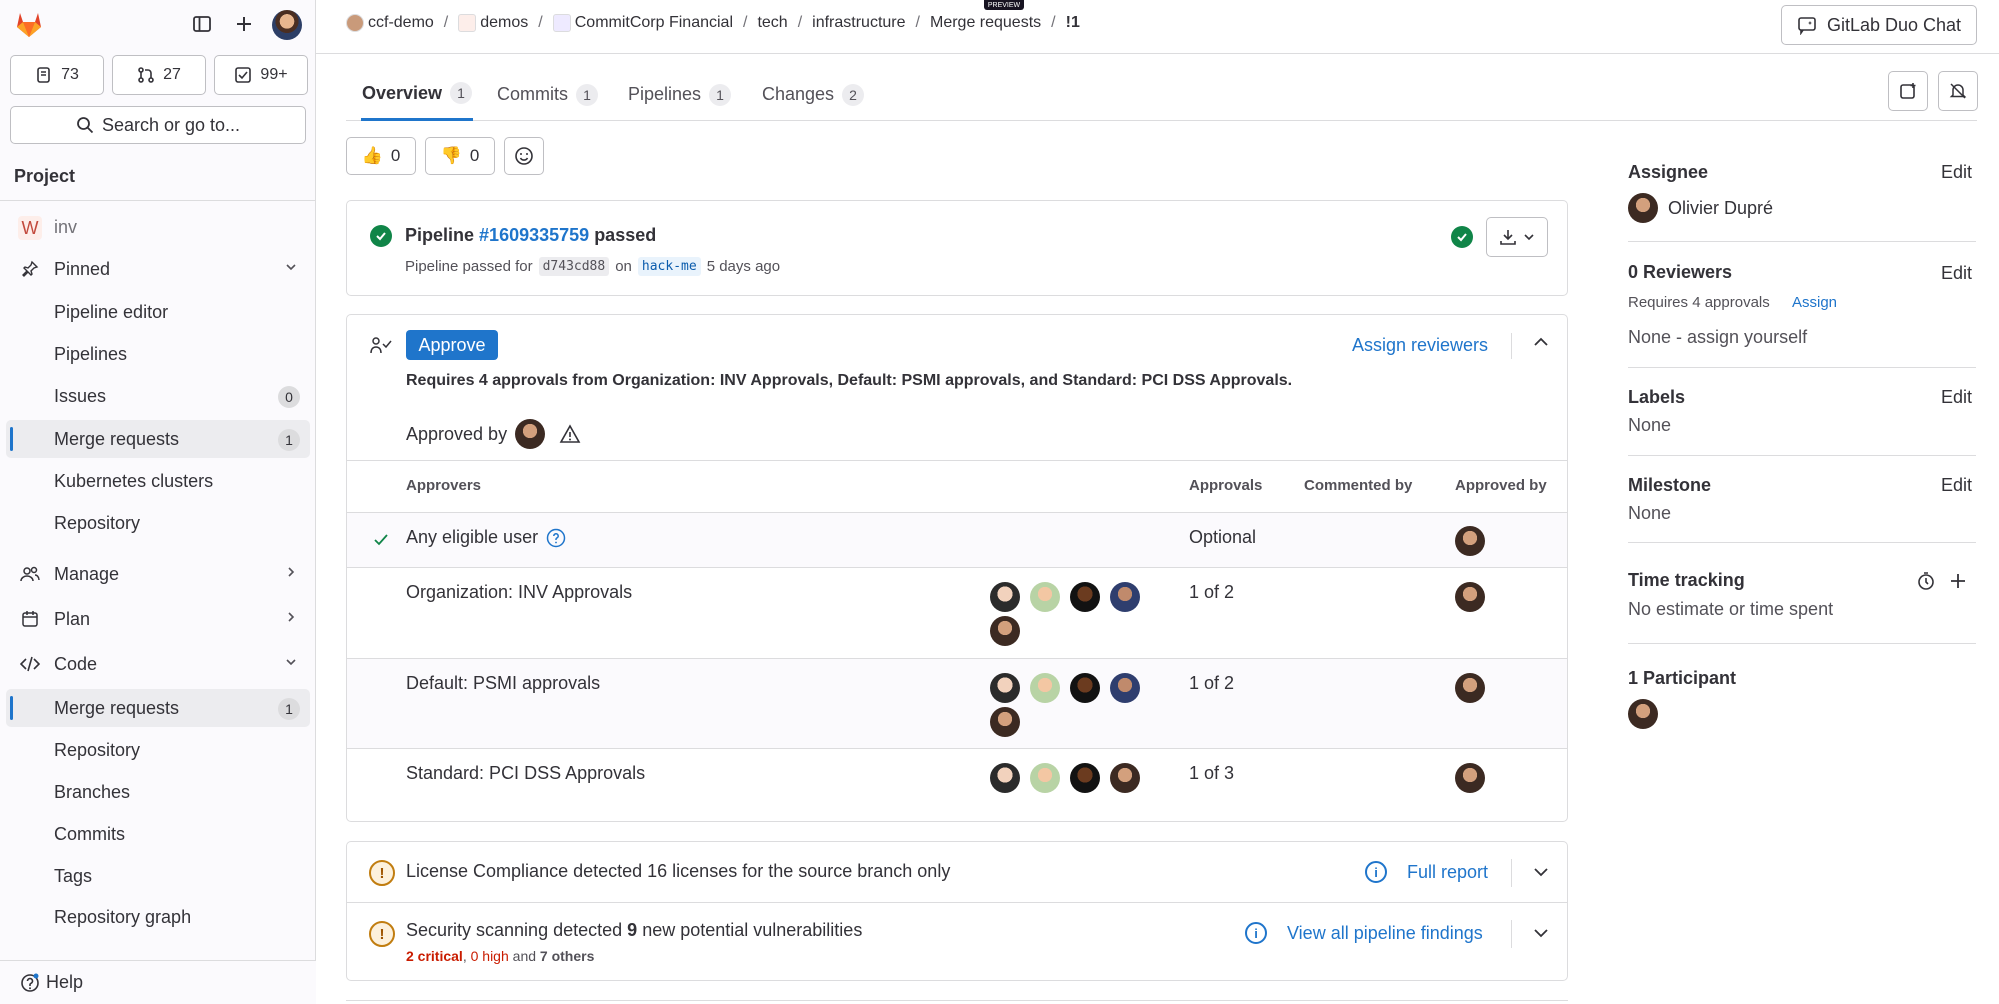 The image size is (1999, 1004). What do you see at coordinates (534, 235) in the screenshot?
I see `pipeline-id-link: #1609335759` at bounding box center [534, 235].